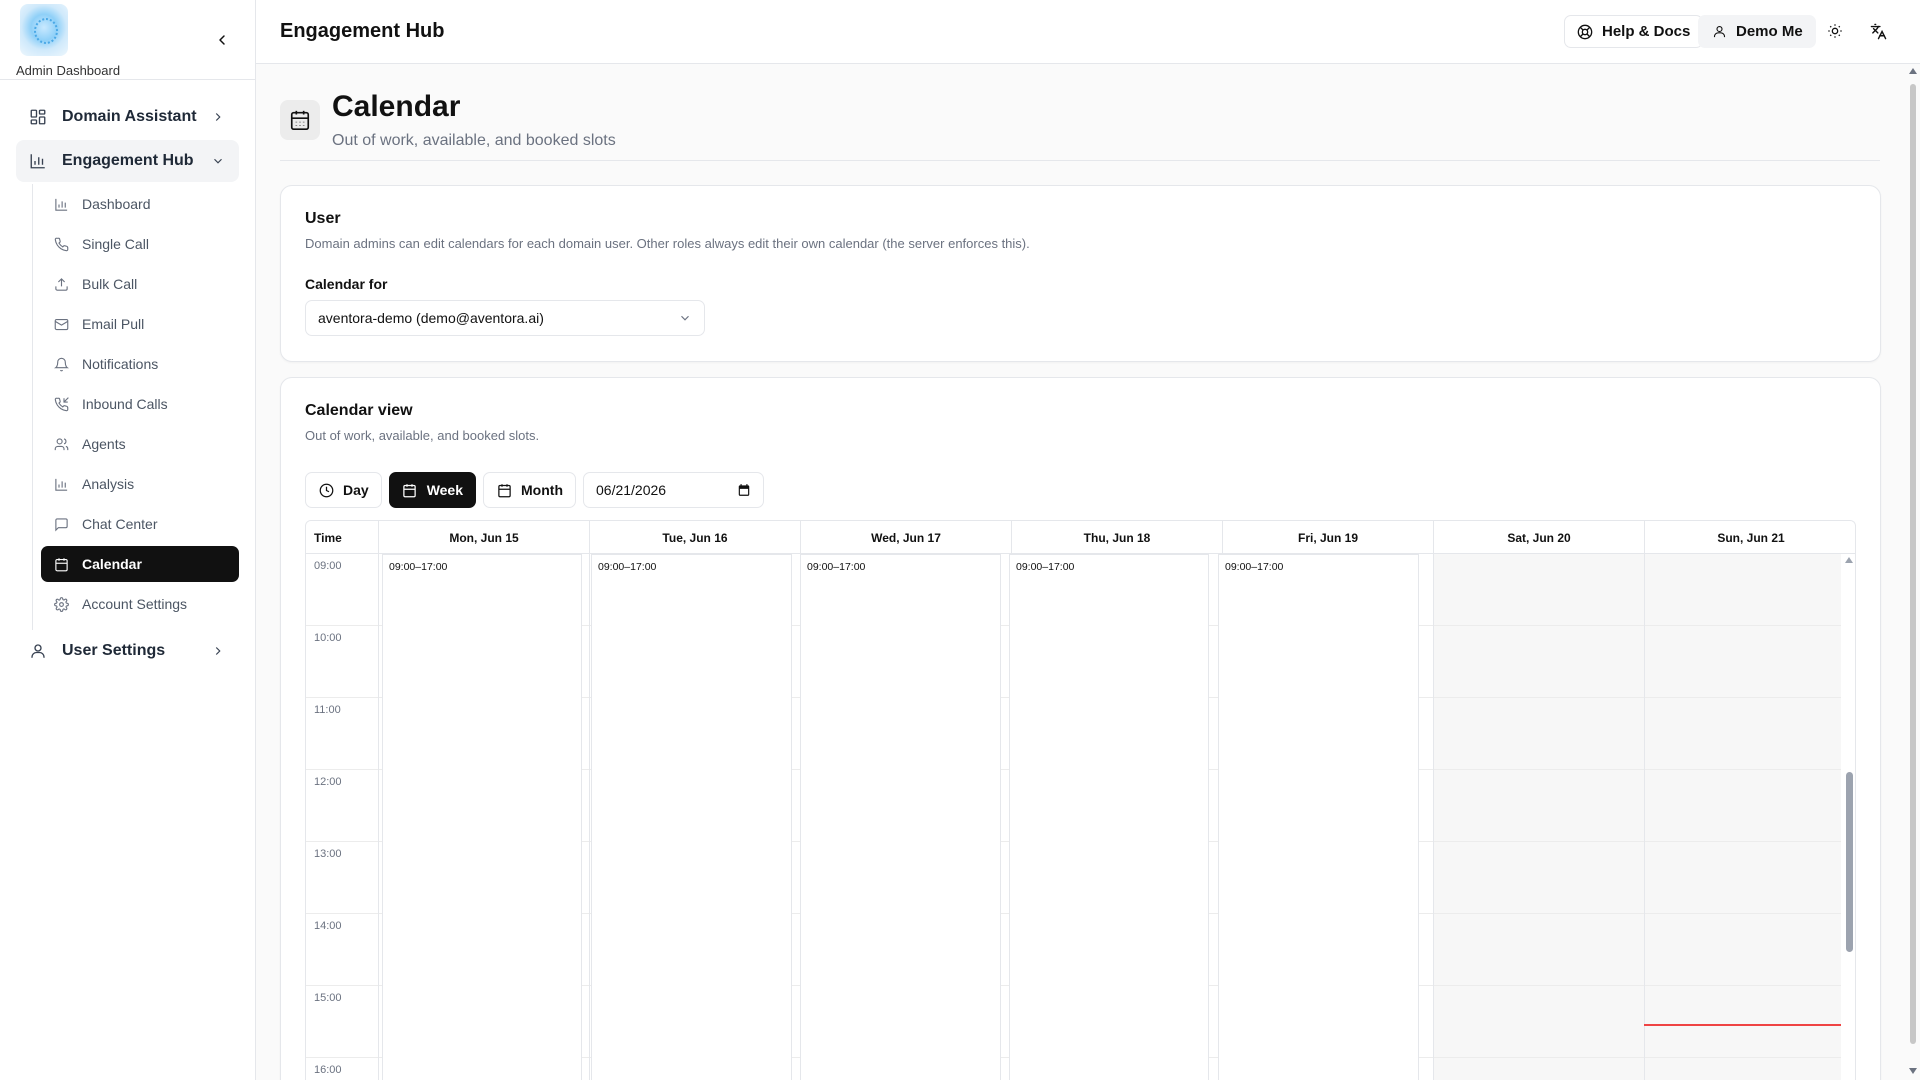  What do you see at coordinates (445, 490) in the screenshot?
I see `week-view-label: Week` at bounding box center [445, 490].